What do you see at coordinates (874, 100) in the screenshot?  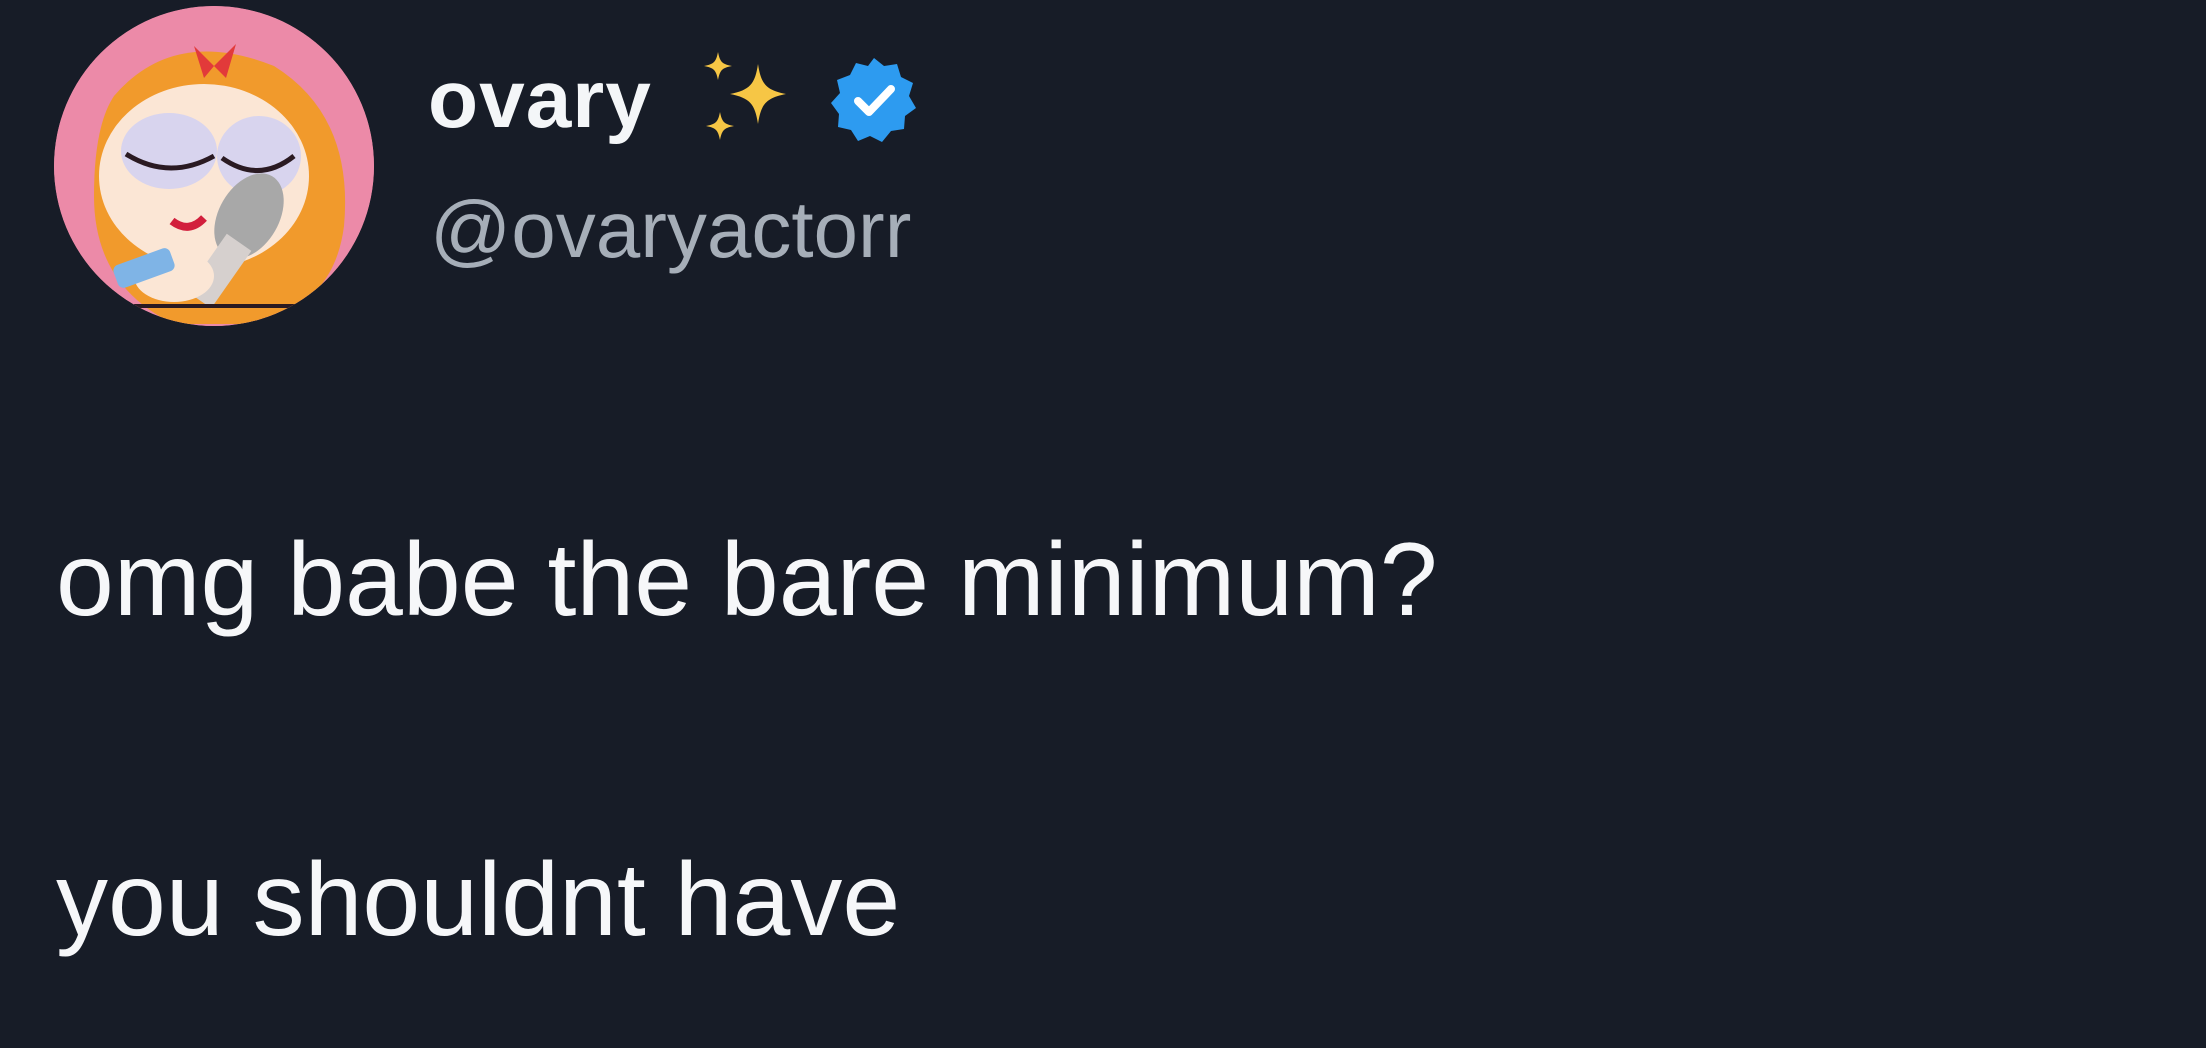 I see `verified-badge-icon` at bounding box center [874, 100].